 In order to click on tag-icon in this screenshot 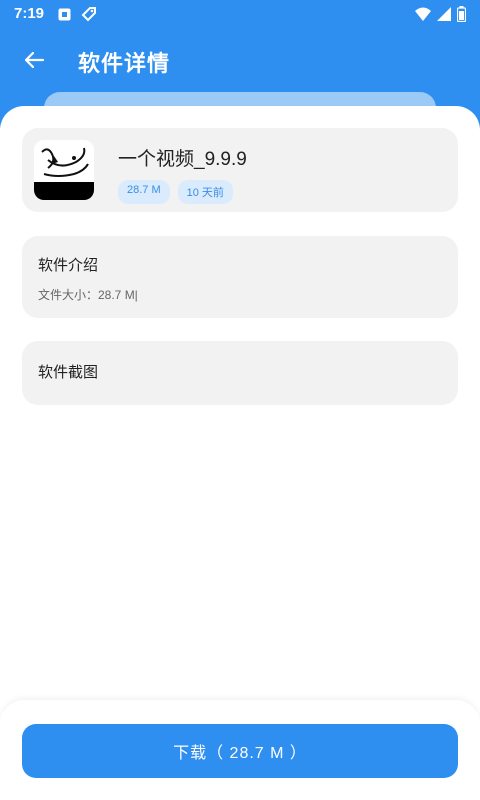, I will do `click(88, 14)`.